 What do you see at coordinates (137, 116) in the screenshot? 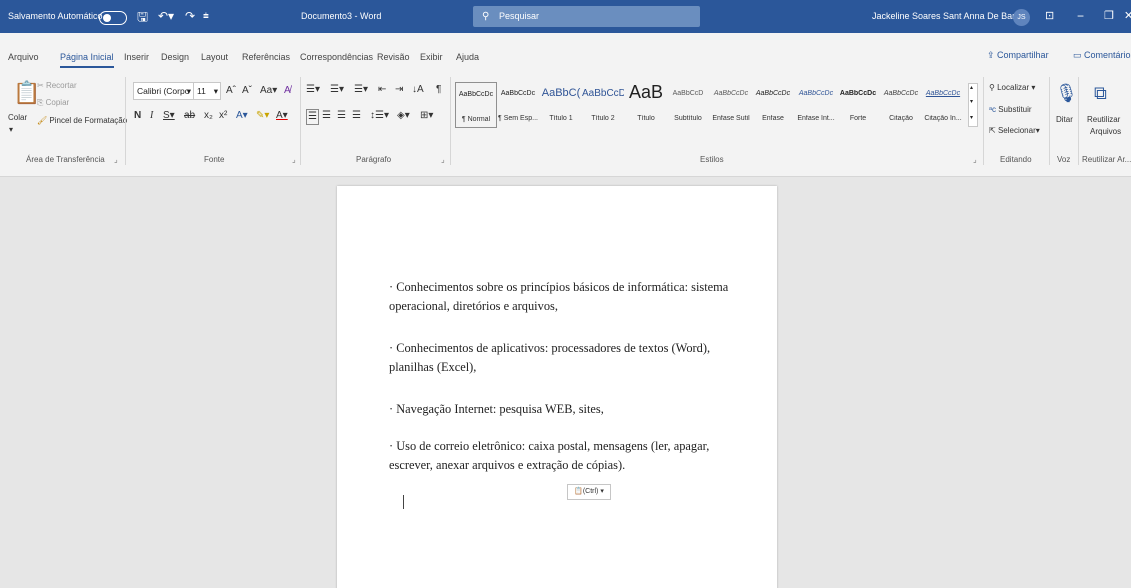
I see `bold-icon: N` at bounding box center [137, 116].